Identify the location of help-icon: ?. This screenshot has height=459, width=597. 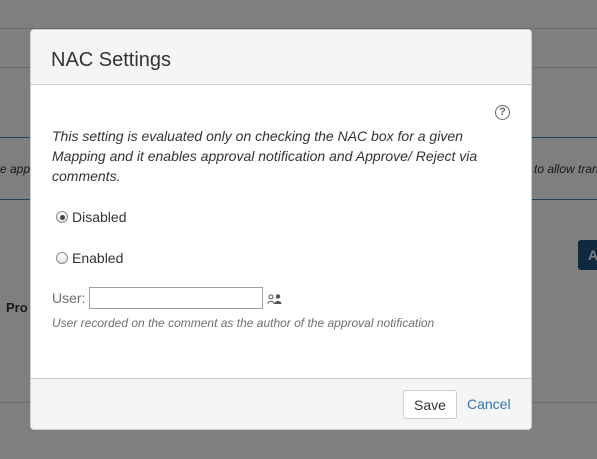
(502, 112).